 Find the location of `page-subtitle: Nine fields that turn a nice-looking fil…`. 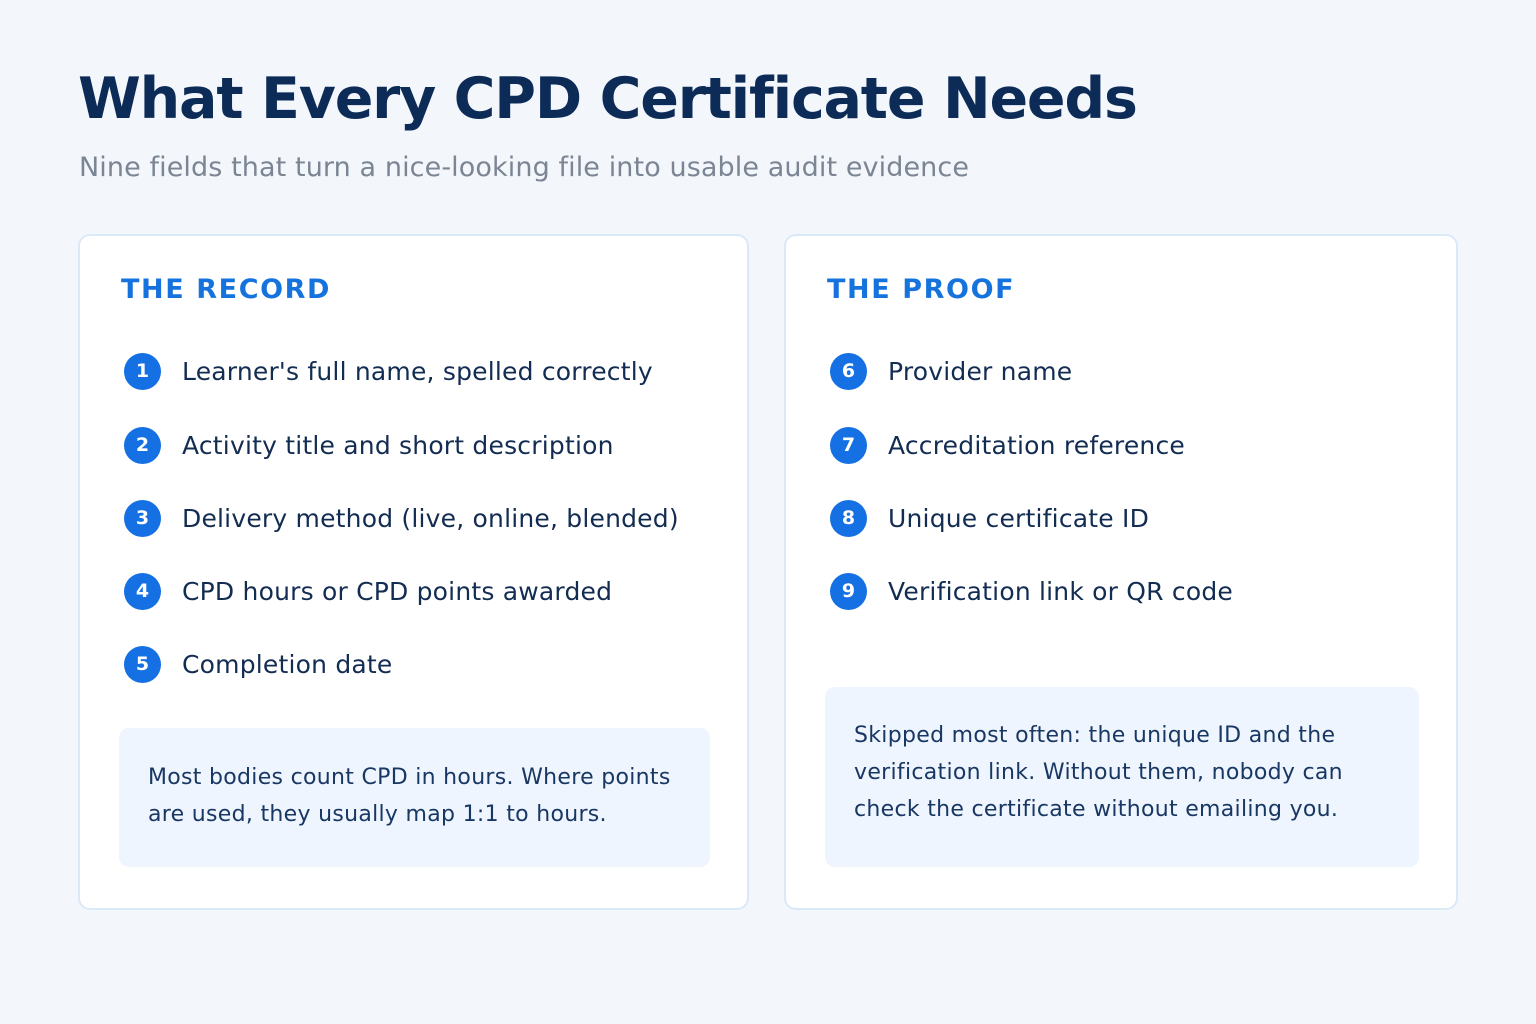

page-subtitle: Nine fields that turn a nice-looking fil… is located at coordinates (524, 167).